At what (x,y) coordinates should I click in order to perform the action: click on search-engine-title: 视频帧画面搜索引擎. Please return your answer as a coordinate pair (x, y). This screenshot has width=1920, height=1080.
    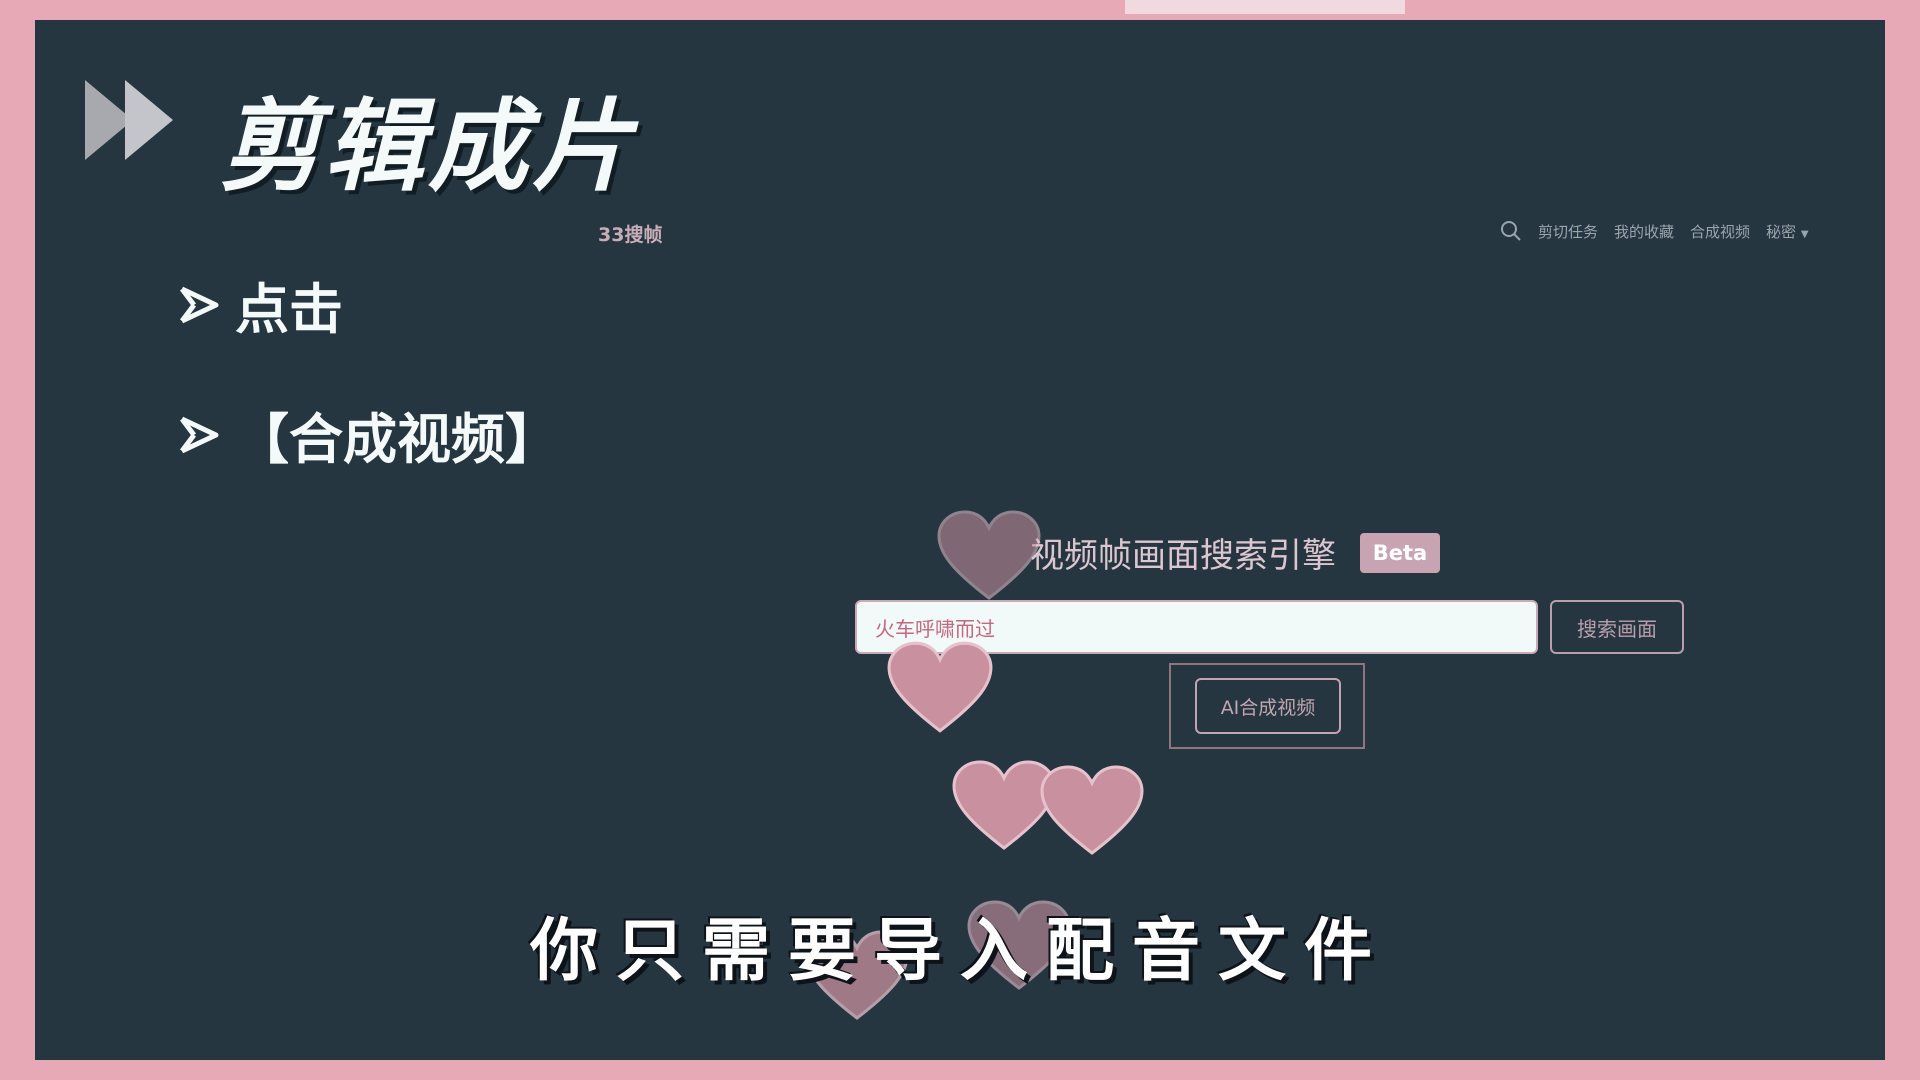
    Looking at the image, I should click on (1183, 556).